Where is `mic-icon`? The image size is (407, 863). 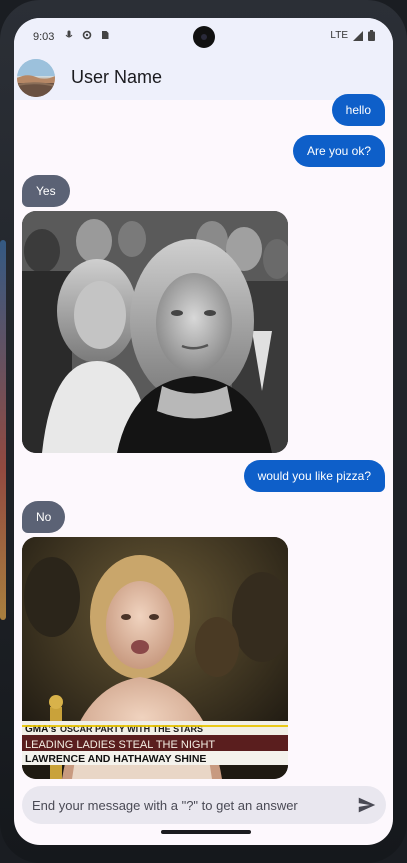 mic-icon is located at coordinates (69, 34).